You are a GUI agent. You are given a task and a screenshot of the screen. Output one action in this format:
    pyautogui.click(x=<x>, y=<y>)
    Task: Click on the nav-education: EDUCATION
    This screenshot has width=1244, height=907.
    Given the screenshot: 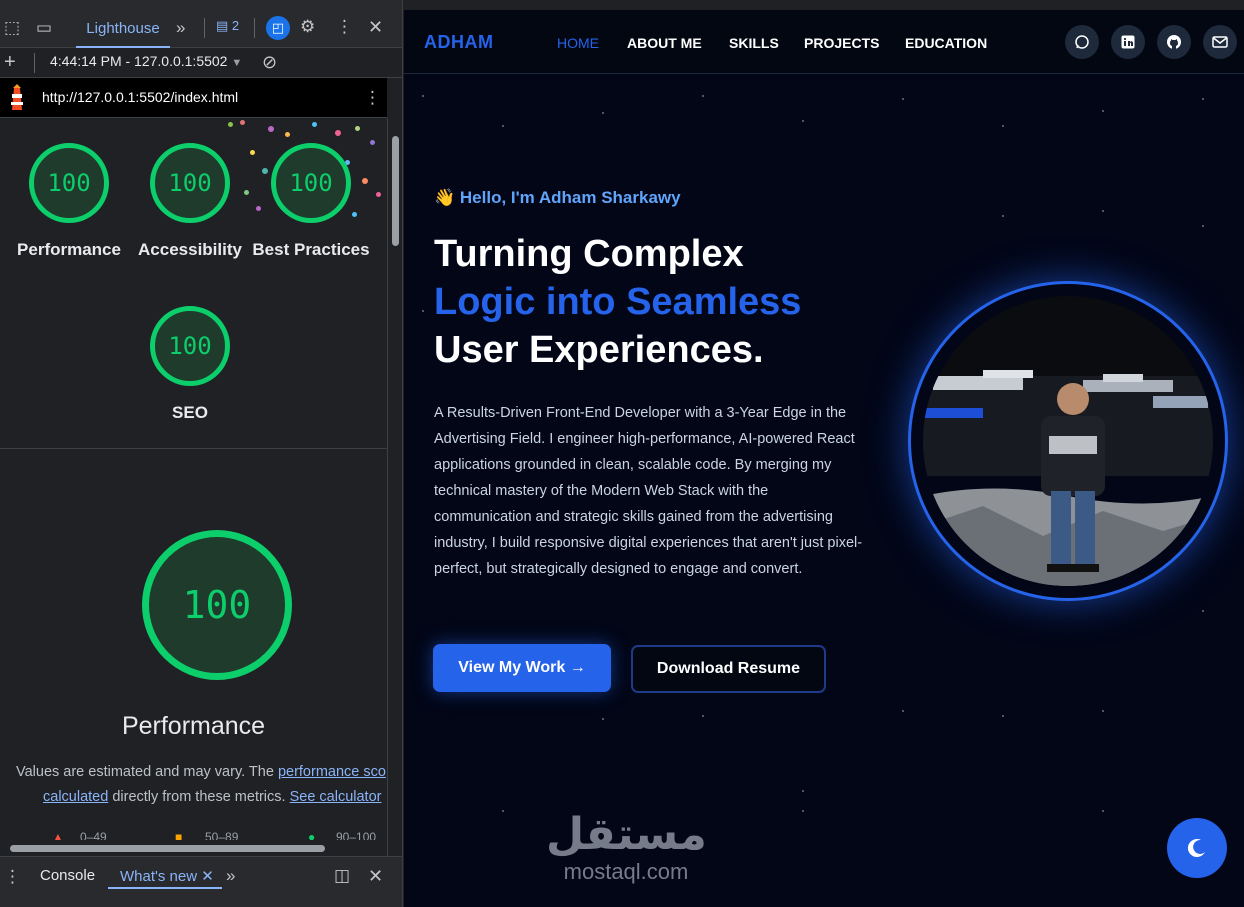 What is the action you would take?
    pyautogui.click(x=946, y=43)
    